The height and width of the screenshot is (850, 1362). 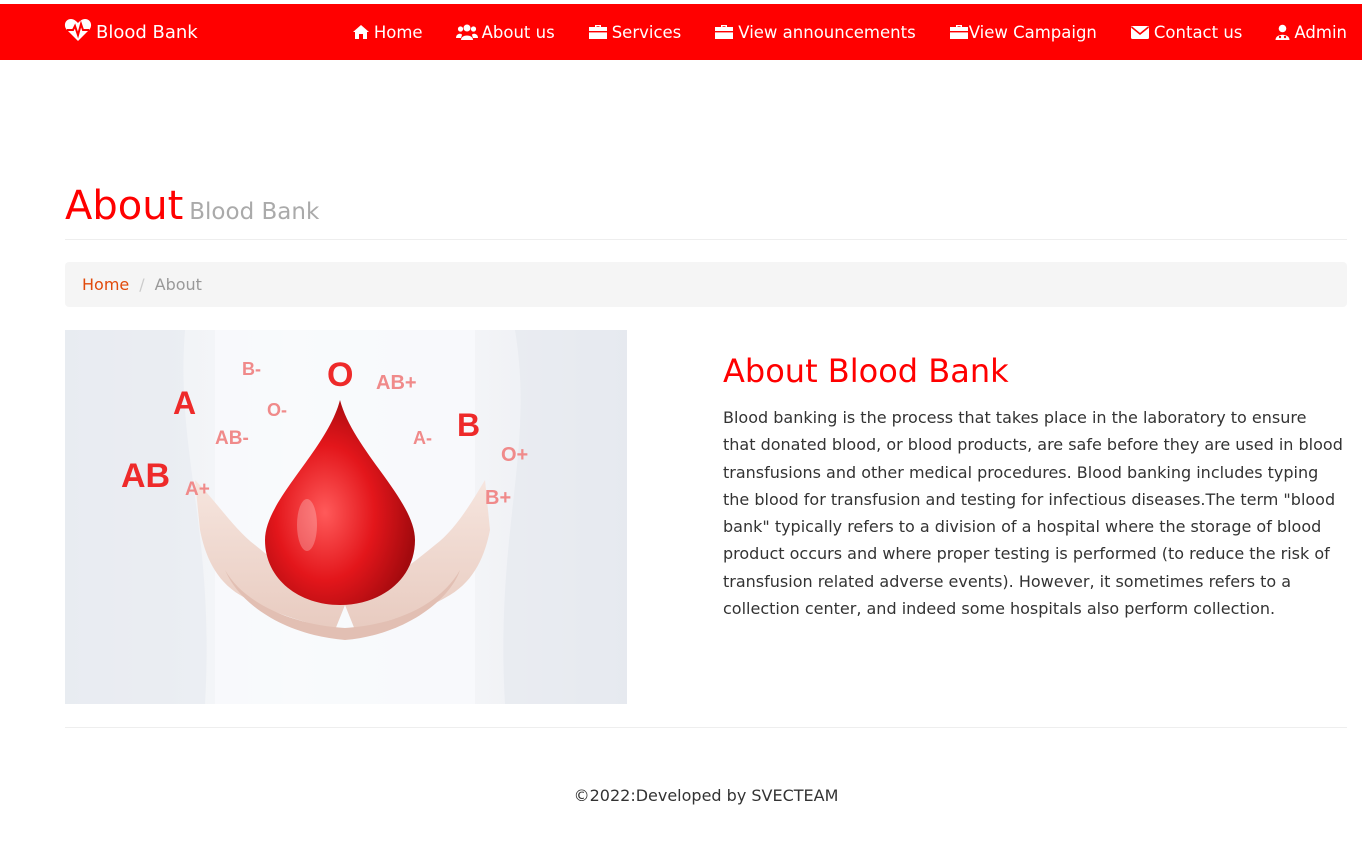 What do you see at coordinates (398, 32) in the screenshot?
I see `nav-home-label: Home` at bounding box center [398, 32].